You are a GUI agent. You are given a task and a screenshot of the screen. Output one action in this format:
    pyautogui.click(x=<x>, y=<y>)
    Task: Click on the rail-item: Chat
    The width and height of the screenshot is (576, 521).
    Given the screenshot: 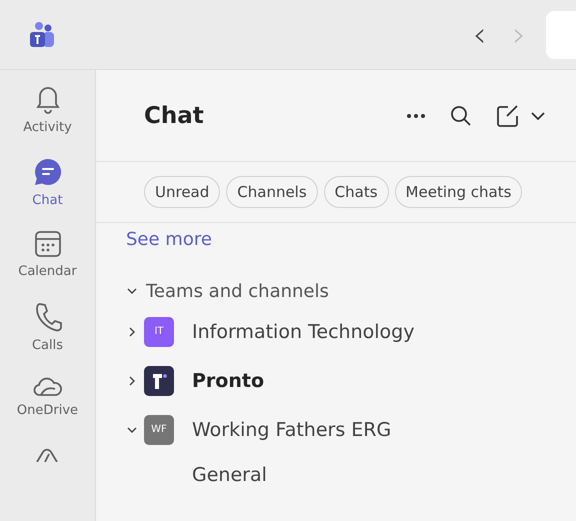 What is the action you would take?
    pyautogui.click(x=47, y=193)
    